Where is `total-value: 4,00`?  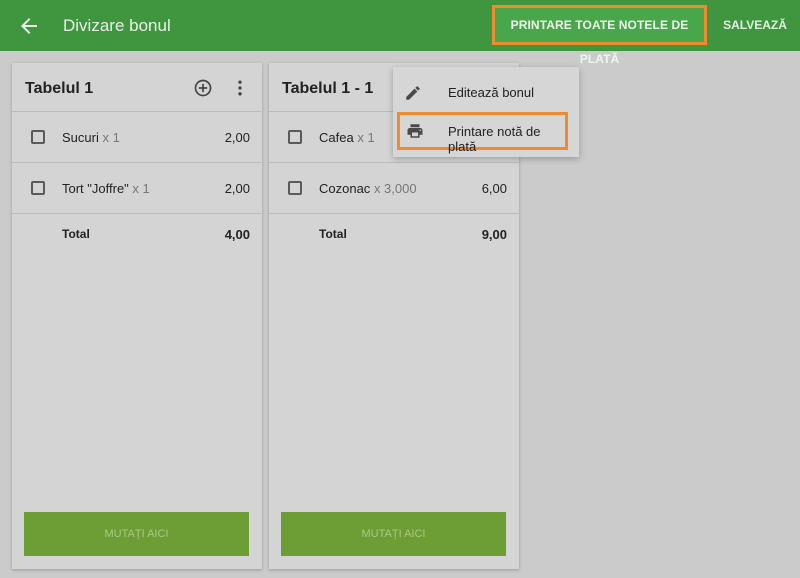 total-value: 4,00 is located at coordinates (237, 234).